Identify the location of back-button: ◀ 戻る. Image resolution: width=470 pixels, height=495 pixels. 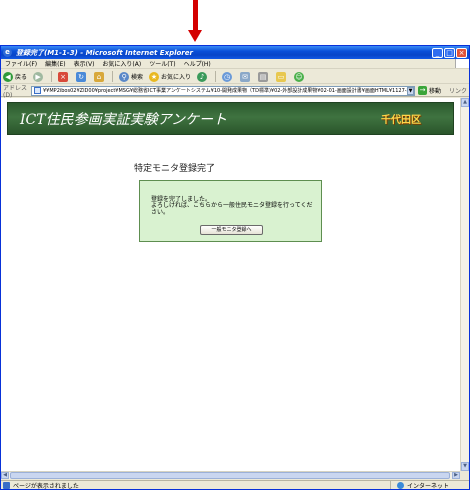
(15, 76).